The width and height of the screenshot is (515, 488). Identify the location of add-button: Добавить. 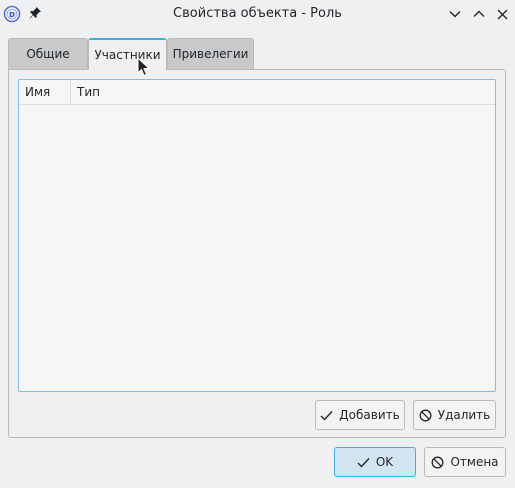
(360, 415).